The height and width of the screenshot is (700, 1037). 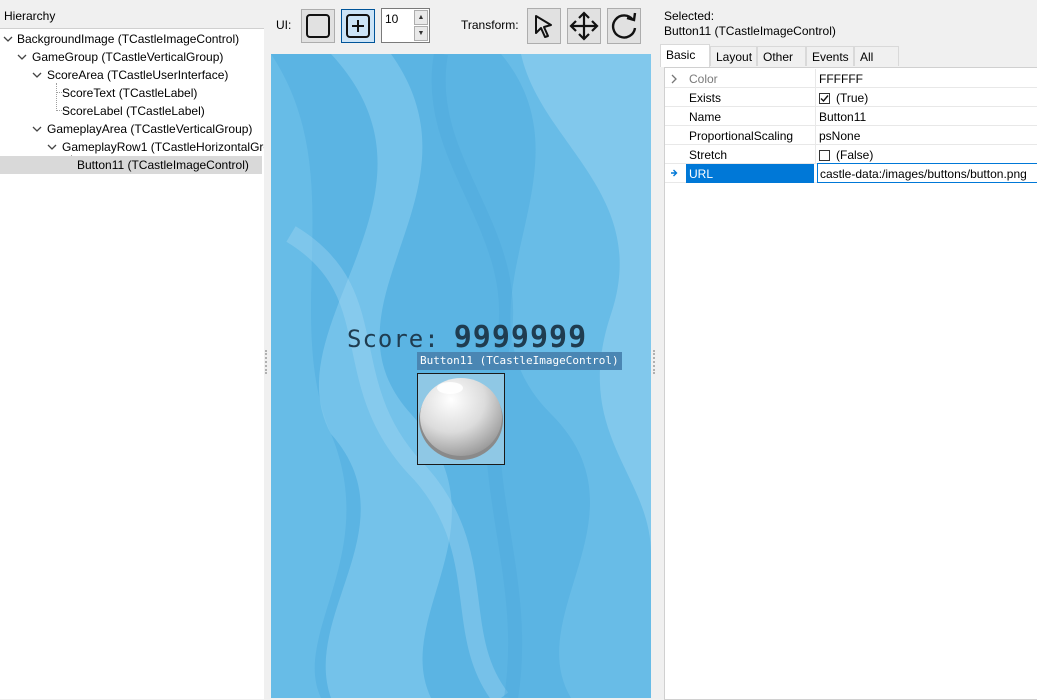 I want to click on selected-name: Button11 (TCastleImageControl), so click(x=750, y=31).